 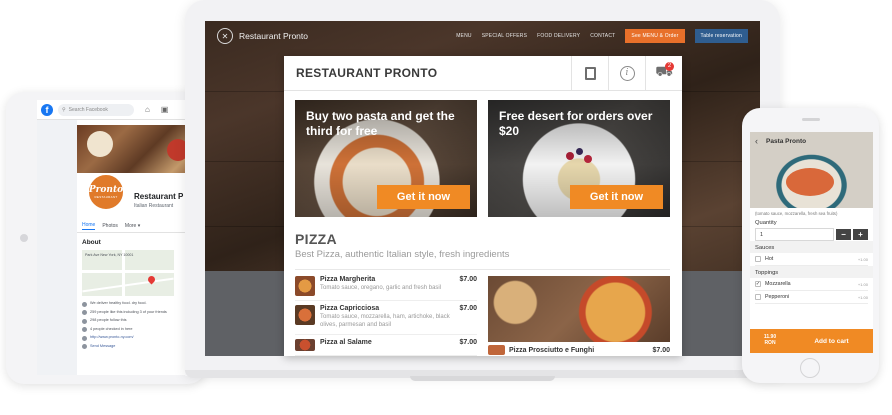 What do you see at coordinates (721, 36) in the screenshot?
I see `table-reservation-button: Table reservation` at bounding box center [721, 36].